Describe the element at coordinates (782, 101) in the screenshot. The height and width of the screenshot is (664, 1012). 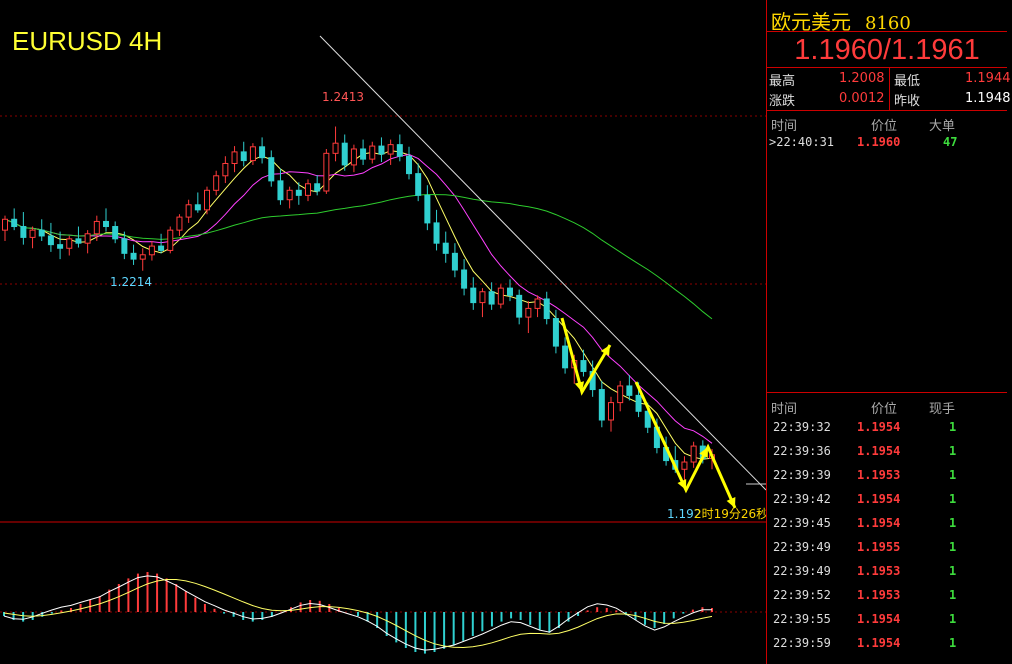
I see `stat-label-change: 涨跌` at that location.